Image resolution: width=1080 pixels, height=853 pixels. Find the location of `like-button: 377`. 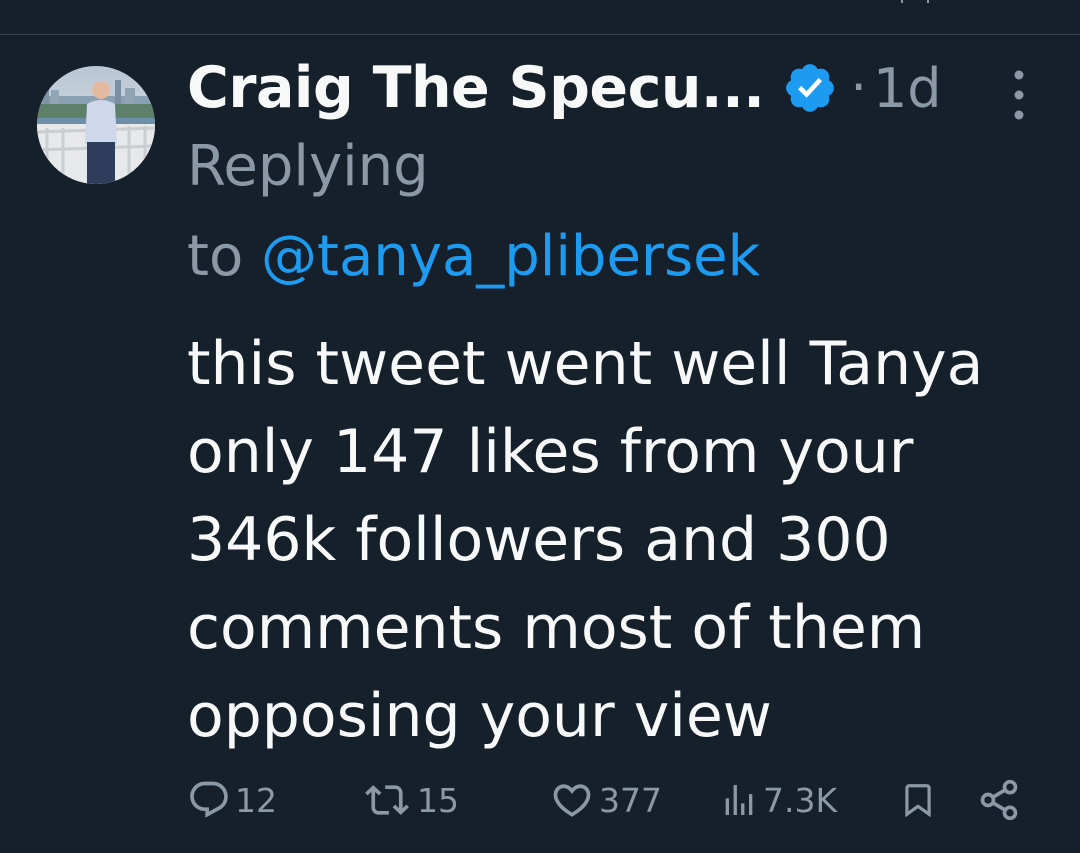

like-button: 377 is located at coordinates (605, 800).